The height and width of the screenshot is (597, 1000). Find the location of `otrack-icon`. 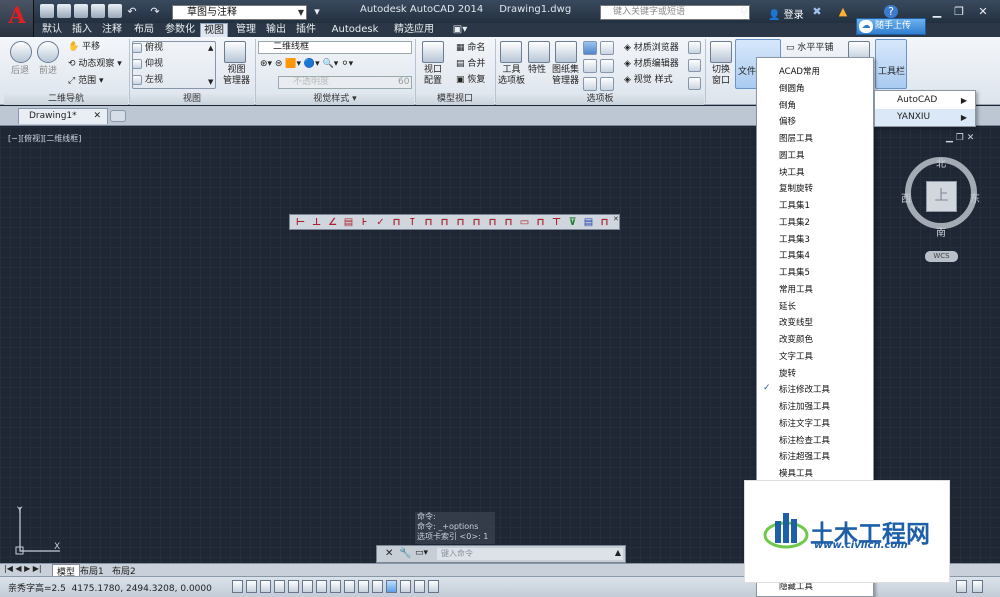

otrack-icon is located at coordinates (321, 586).